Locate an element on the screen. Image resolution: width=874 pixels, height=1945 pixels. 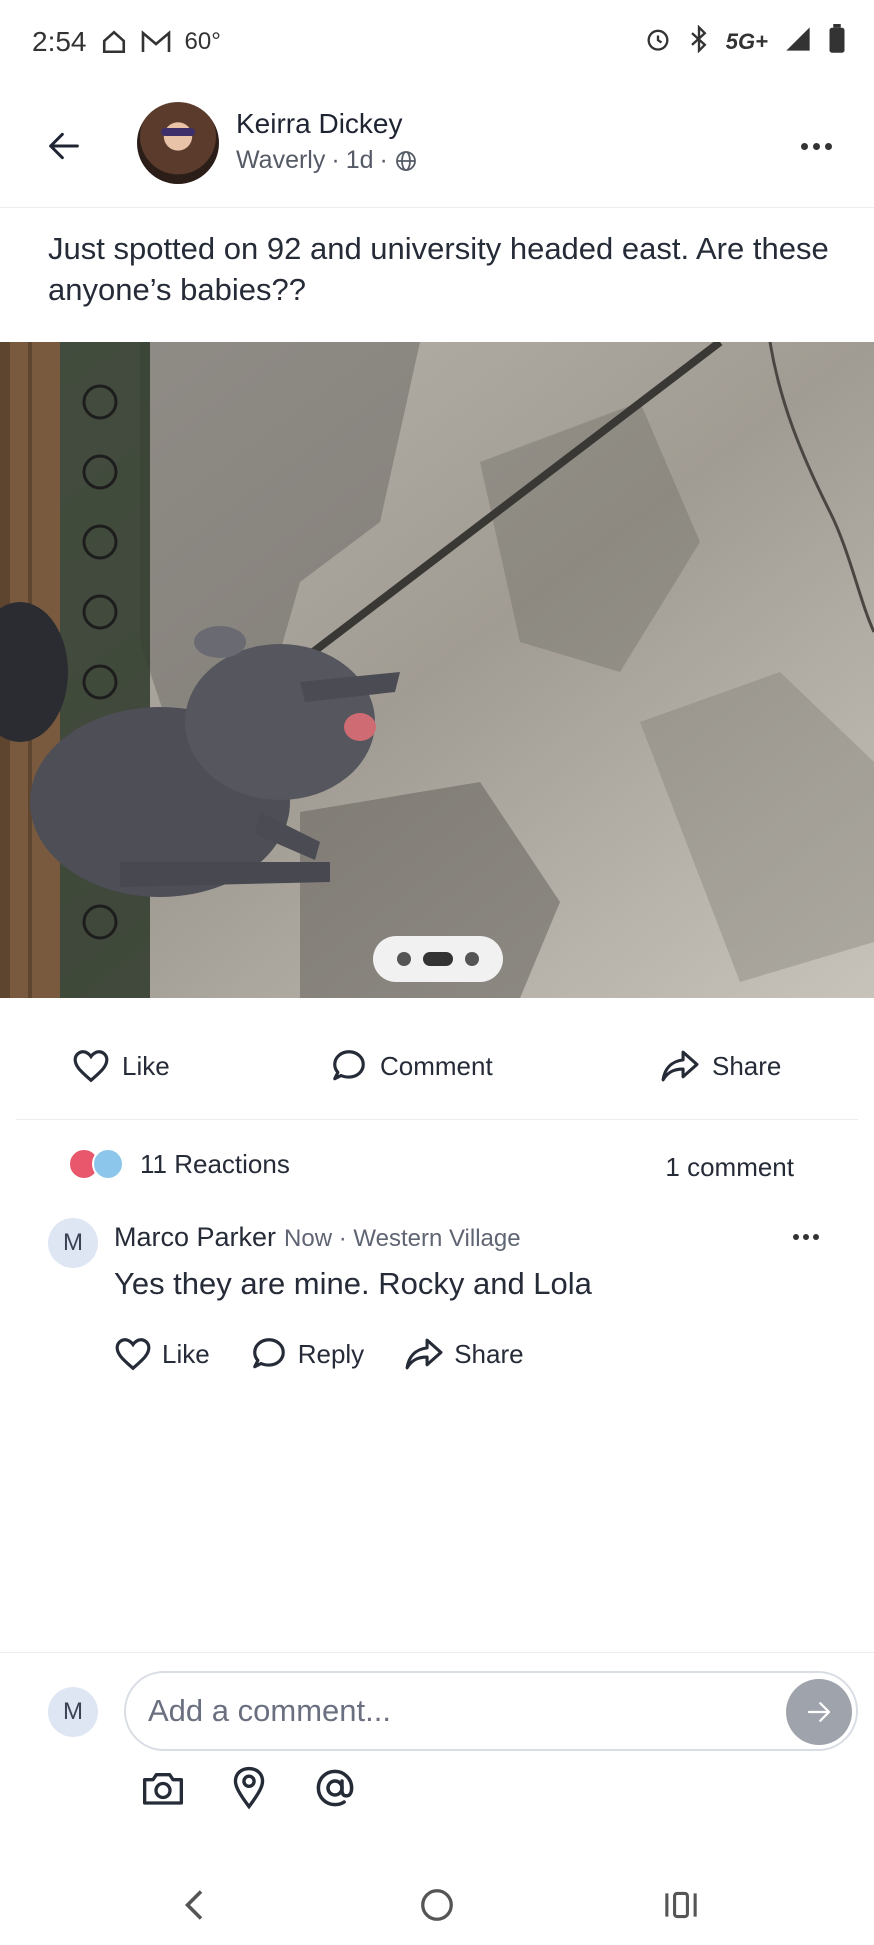
chevron-left-icon is located at coordinates (193, 1905).